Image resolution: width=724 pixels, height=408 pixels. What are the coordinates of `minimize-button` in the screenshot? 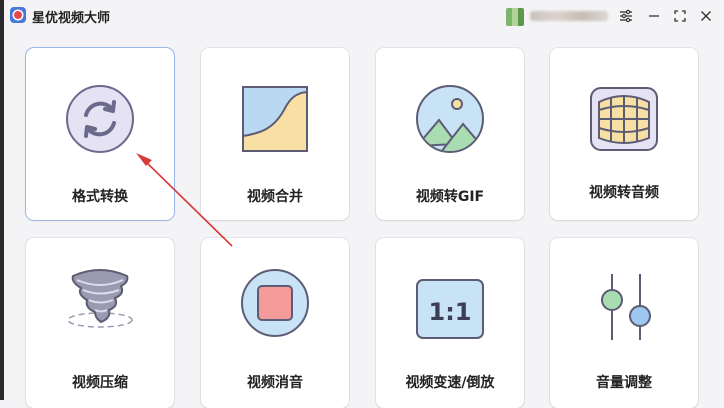 It's located at (654, 16).